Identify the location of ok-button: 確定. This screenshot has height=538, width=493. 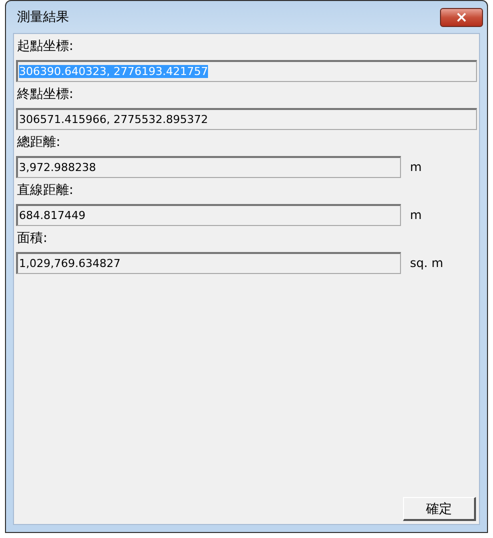
(439, 509).